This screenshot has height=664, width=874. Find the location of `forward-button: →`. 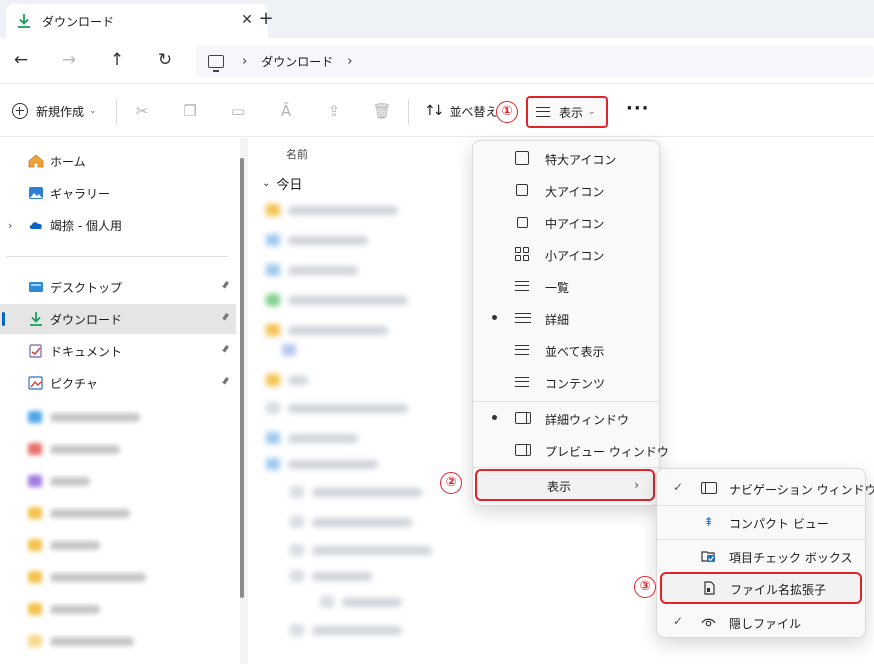

forward-button: → is located at coordinates (69, 61).